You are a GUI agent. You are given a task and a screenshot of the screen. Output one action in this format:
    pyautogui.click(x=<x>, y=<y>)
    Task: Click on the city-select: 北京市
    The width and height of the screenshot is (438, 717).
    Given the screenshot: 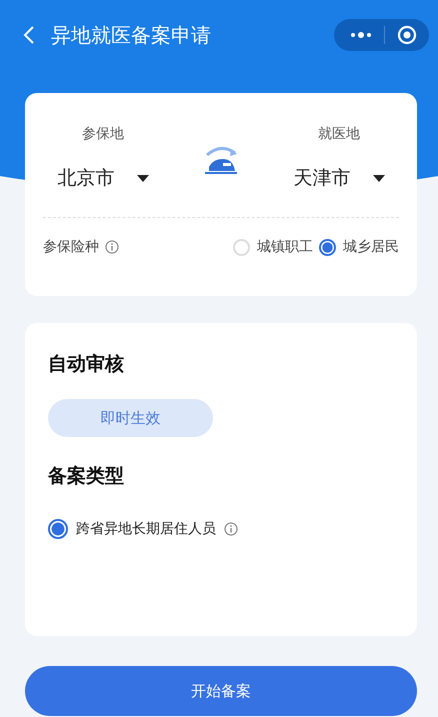 What is the action you would take?
    pyautogui.click(x=103, y=178)
    